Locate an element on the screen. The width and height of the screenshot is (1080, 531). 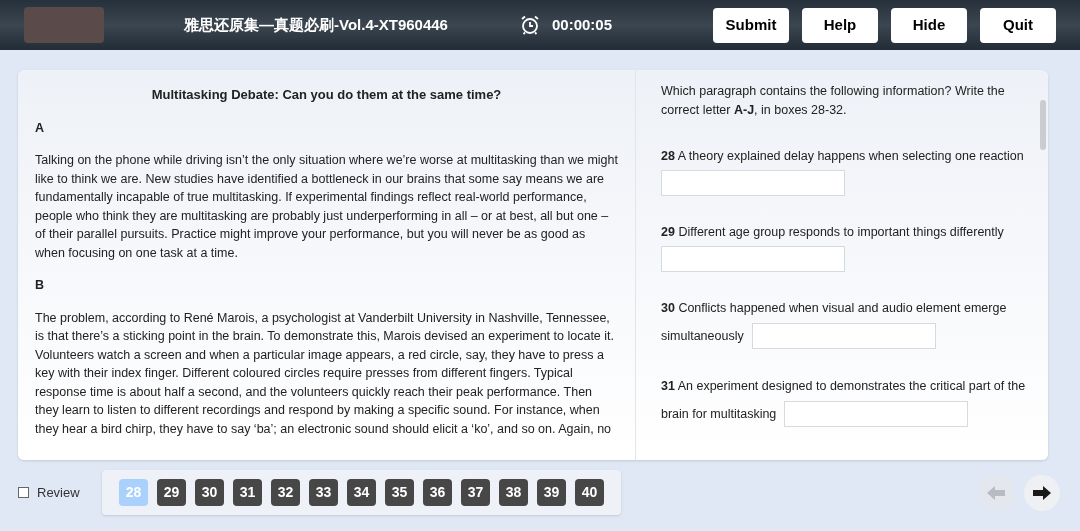
paragraph-letter: B is located at coordinates (40, 285).